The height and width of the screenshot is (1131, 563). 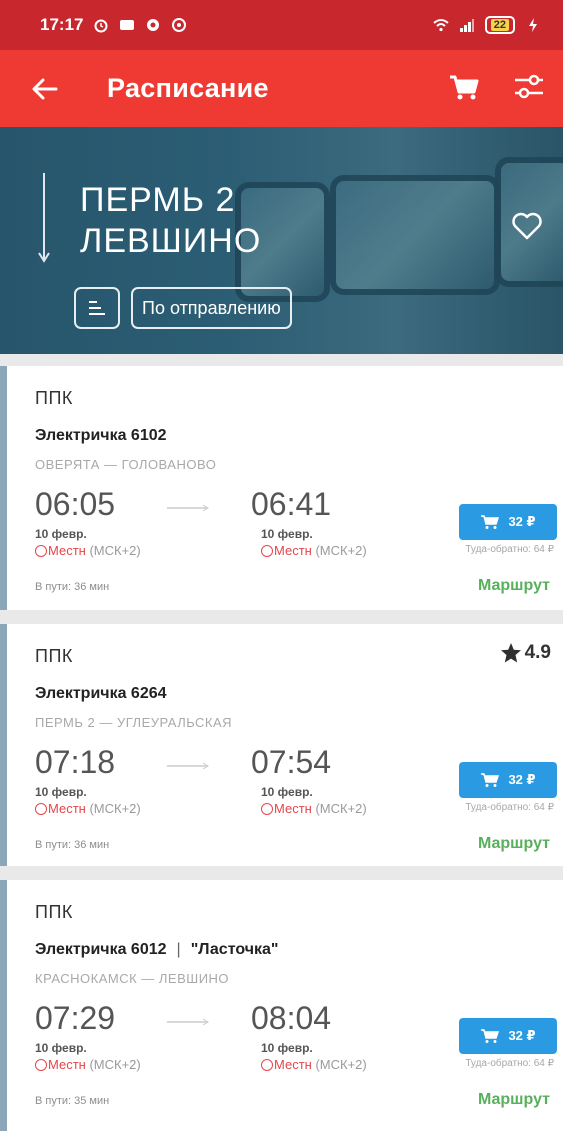 What do you see at coordinates (101, 949) in the screenshot?
I see `train-number: Электричка 6012` at bounding box center [101, 949].